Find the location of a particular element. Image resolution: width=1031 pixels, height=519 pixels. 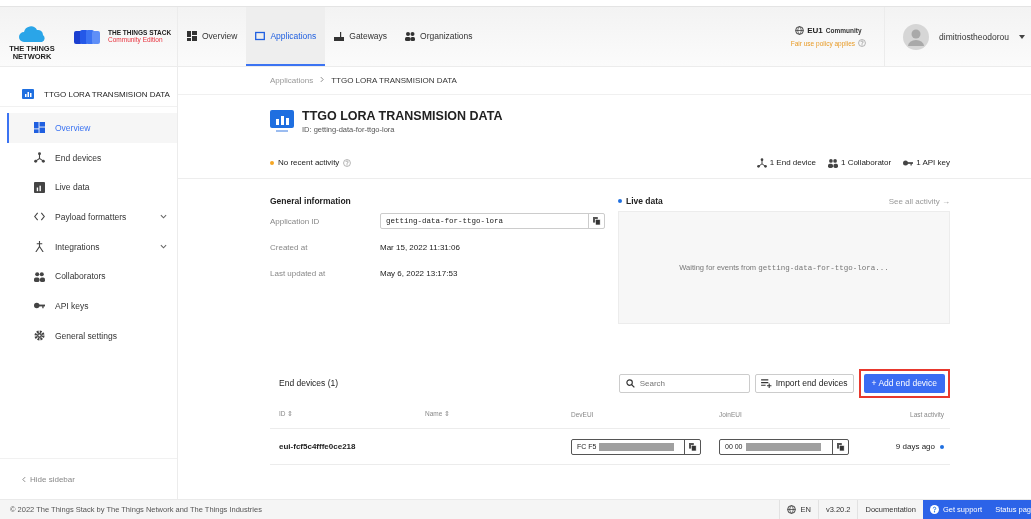

field-label: Last updated at is located at coordinates (298, 273).